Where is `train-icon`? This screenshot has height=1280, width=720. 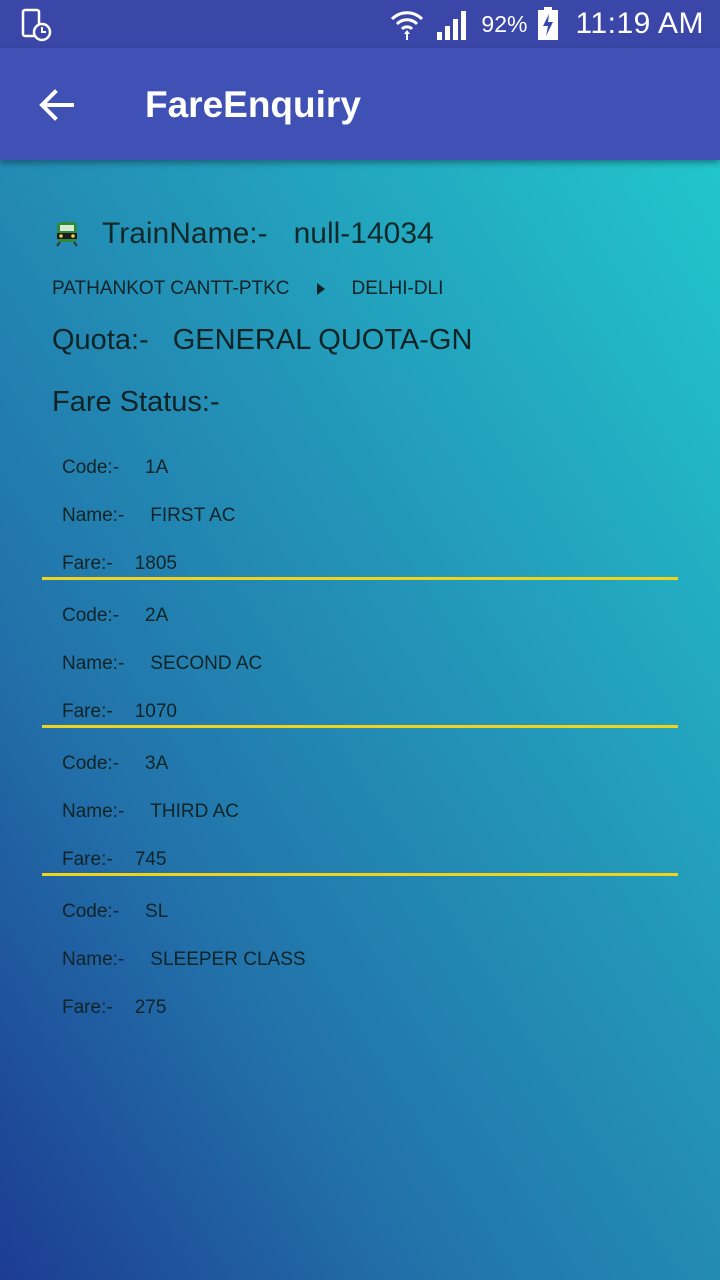
train-icon is located at coordinates (67, 234).